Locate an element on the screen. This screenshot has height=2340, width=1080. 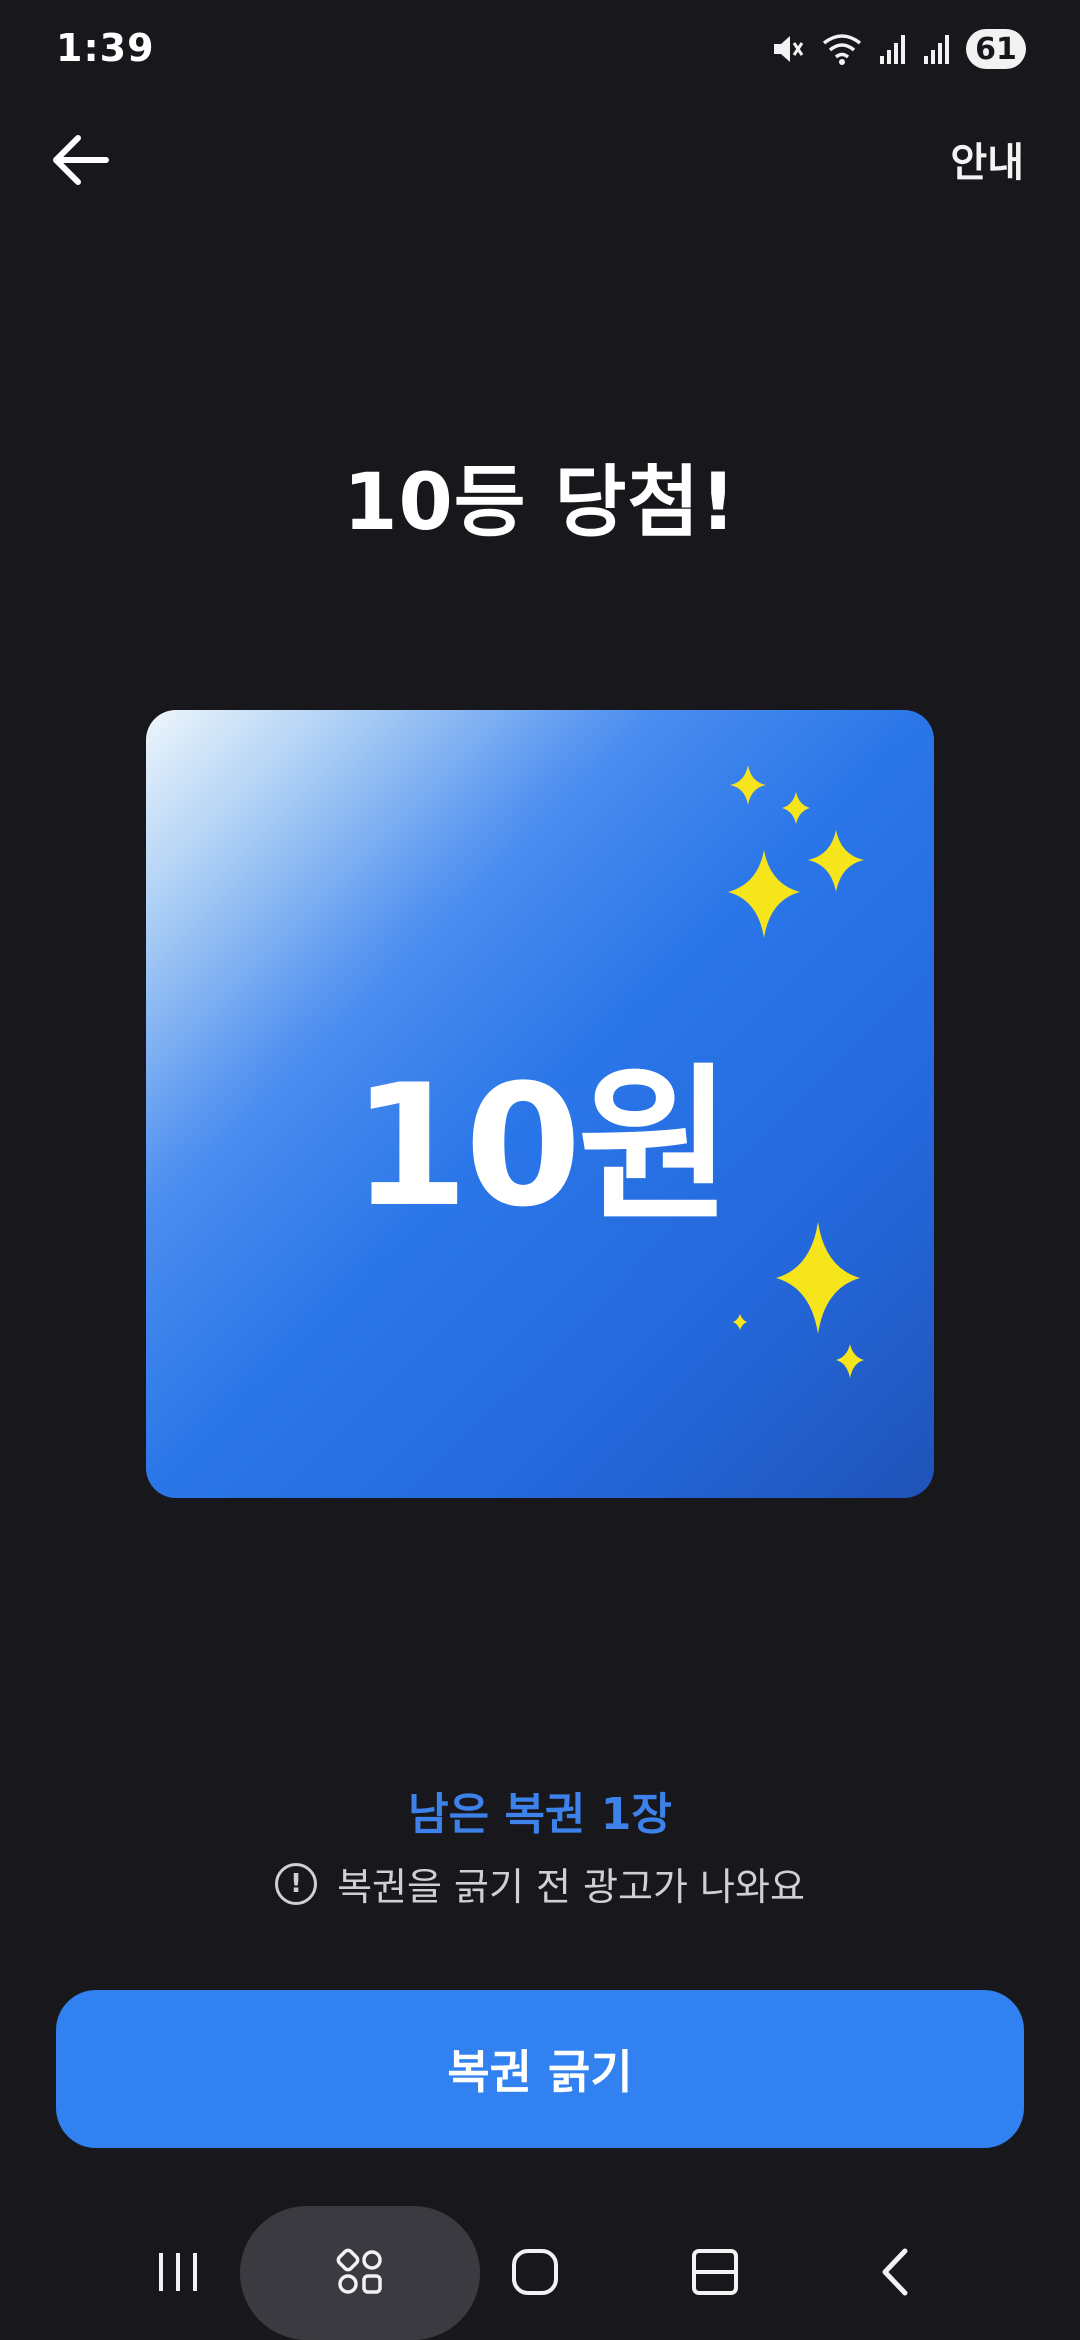
apps-button is located at coordinates (360, 2272).